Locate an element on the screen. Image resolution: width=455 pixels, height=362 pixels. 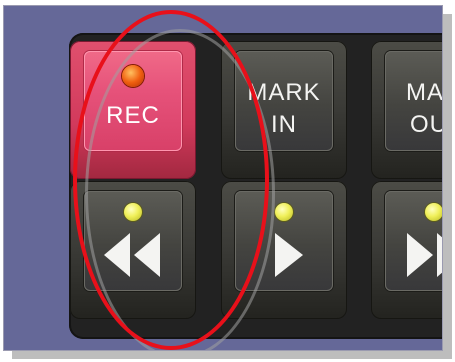
mark-out-label-line1: MAR is located at coordinates (424, 92).